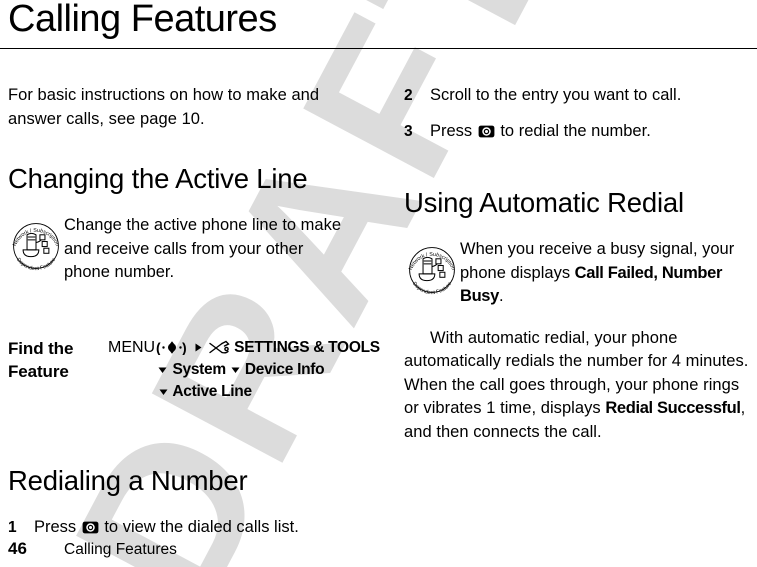 The image size is (757, 567). I want to click on note-auto-redial: Network / Subscription Dependent Feature, so click(576, 273).